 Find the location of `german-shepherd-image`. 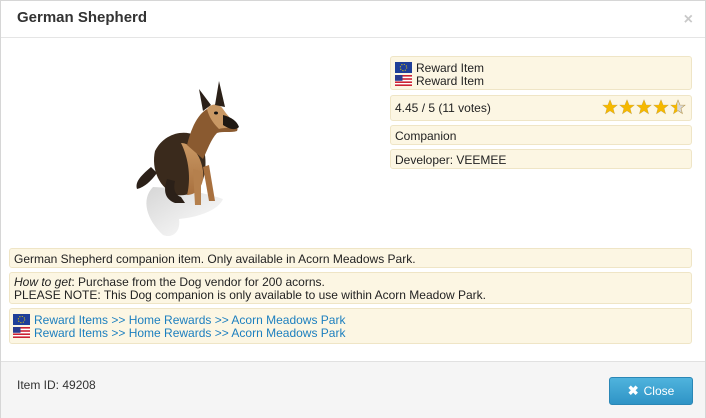

german-shepherd-image is located at coordinates (187, 159).